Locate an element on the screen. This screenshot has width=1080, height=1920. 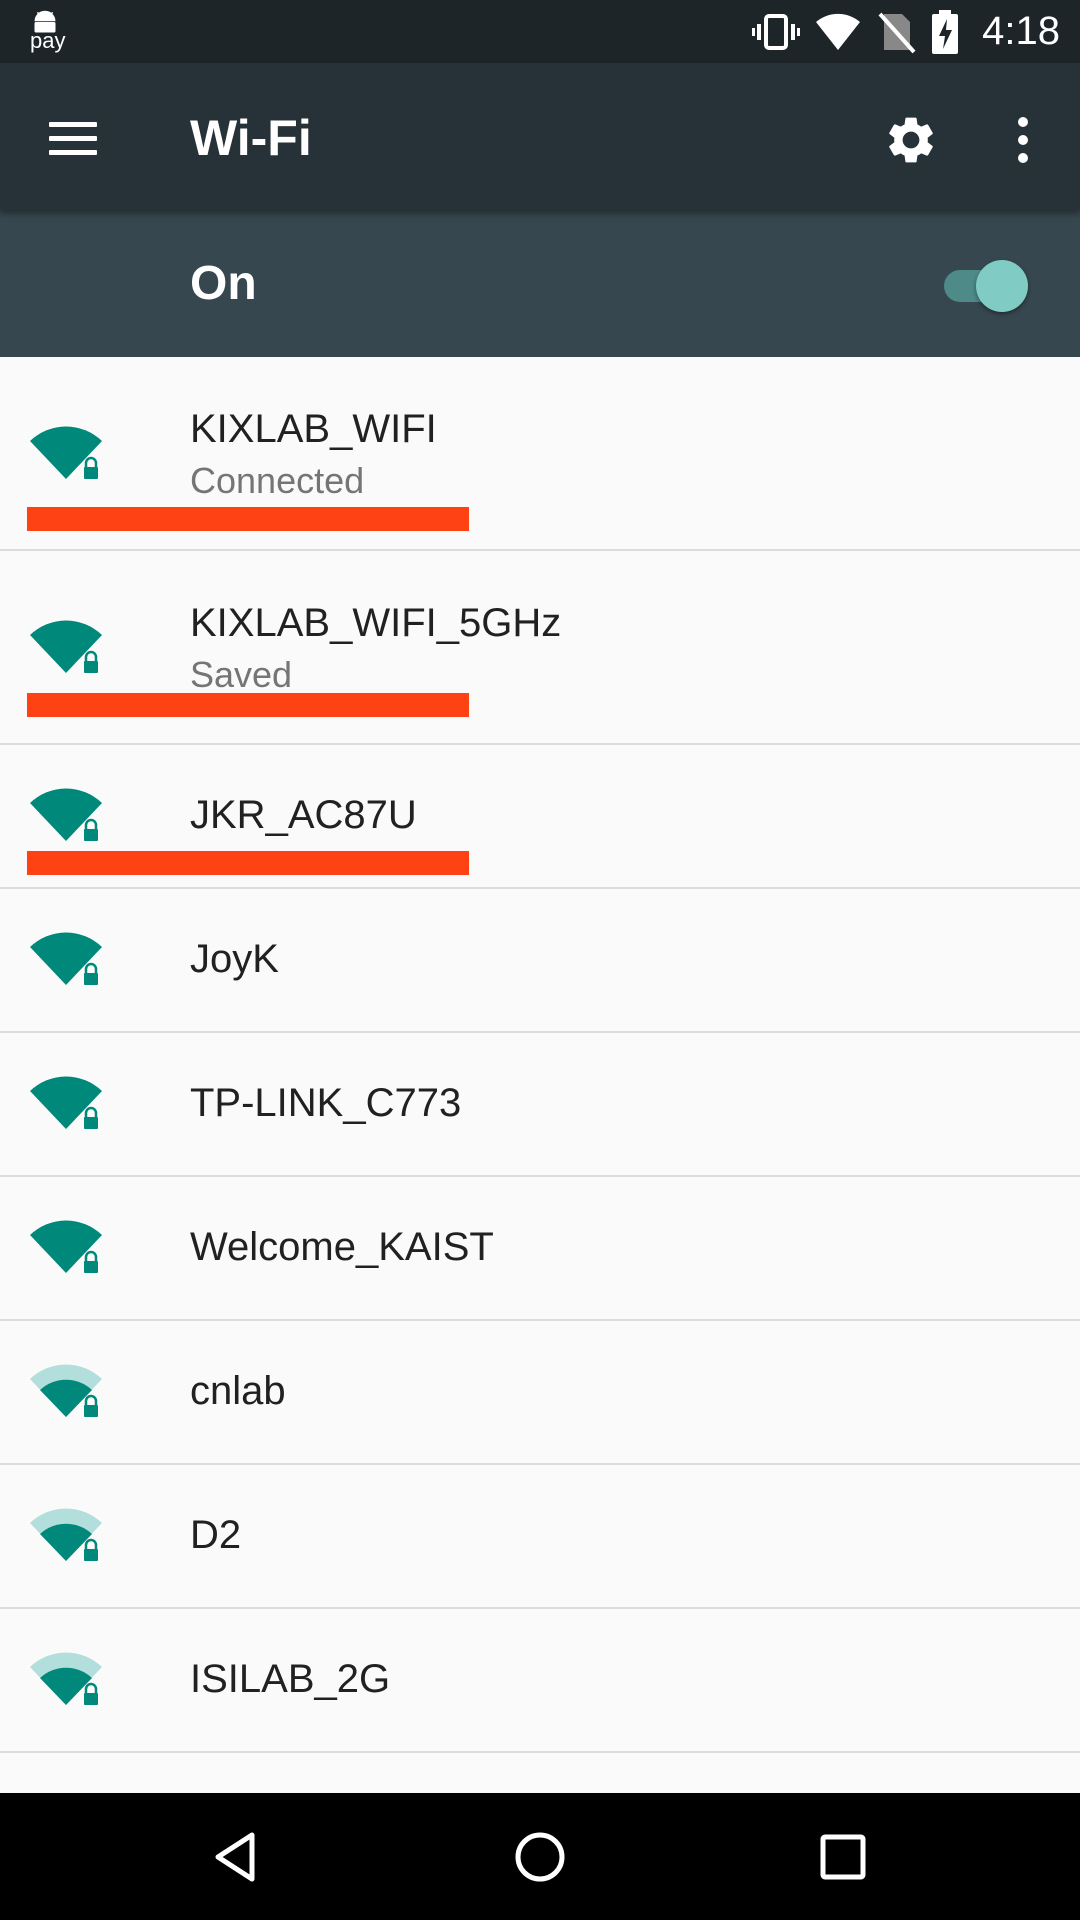
page-title: Wi-Fi is located at coordinates (251, 138).